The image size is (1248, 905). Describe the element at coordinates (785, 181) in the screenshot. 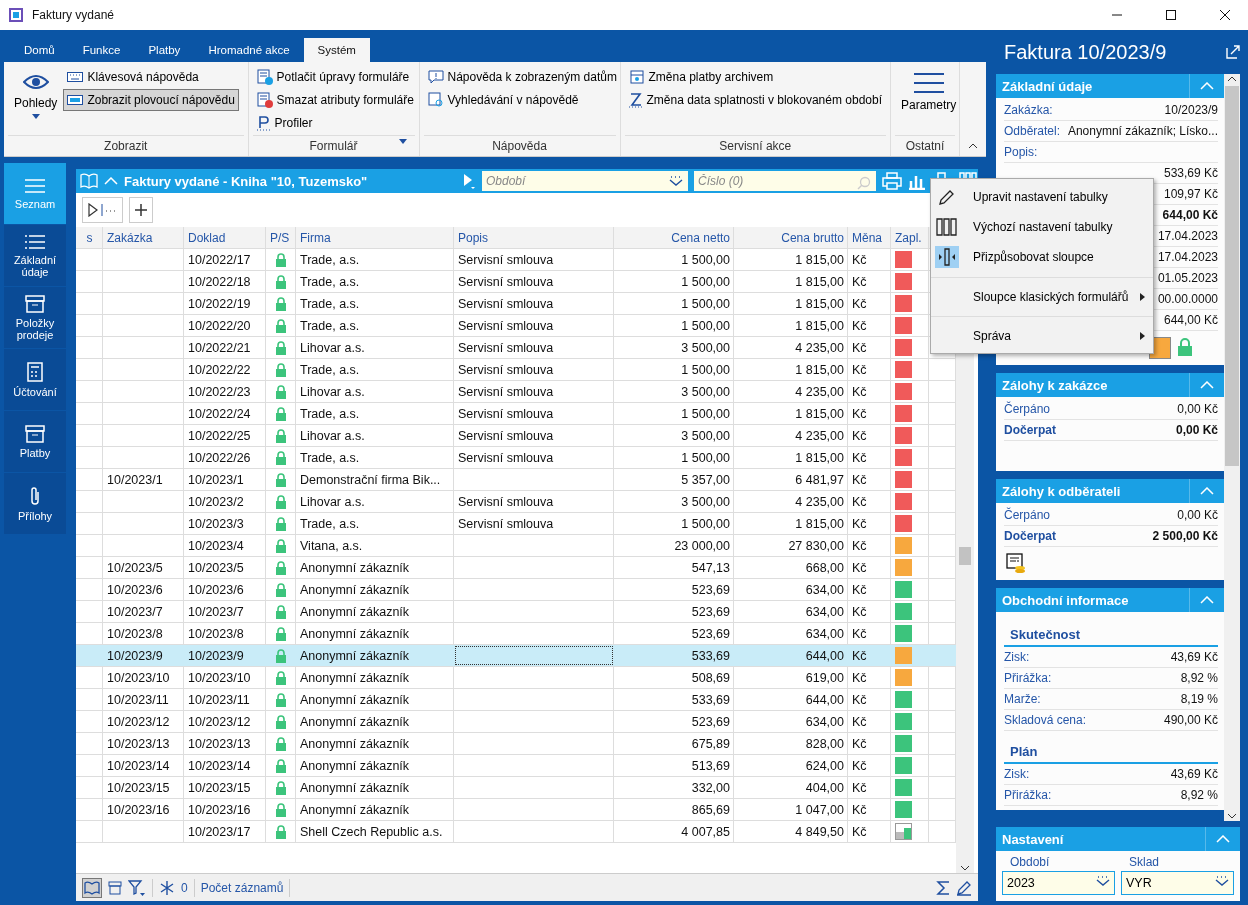

I see `number-search-field: Číslo (0)` at that location.